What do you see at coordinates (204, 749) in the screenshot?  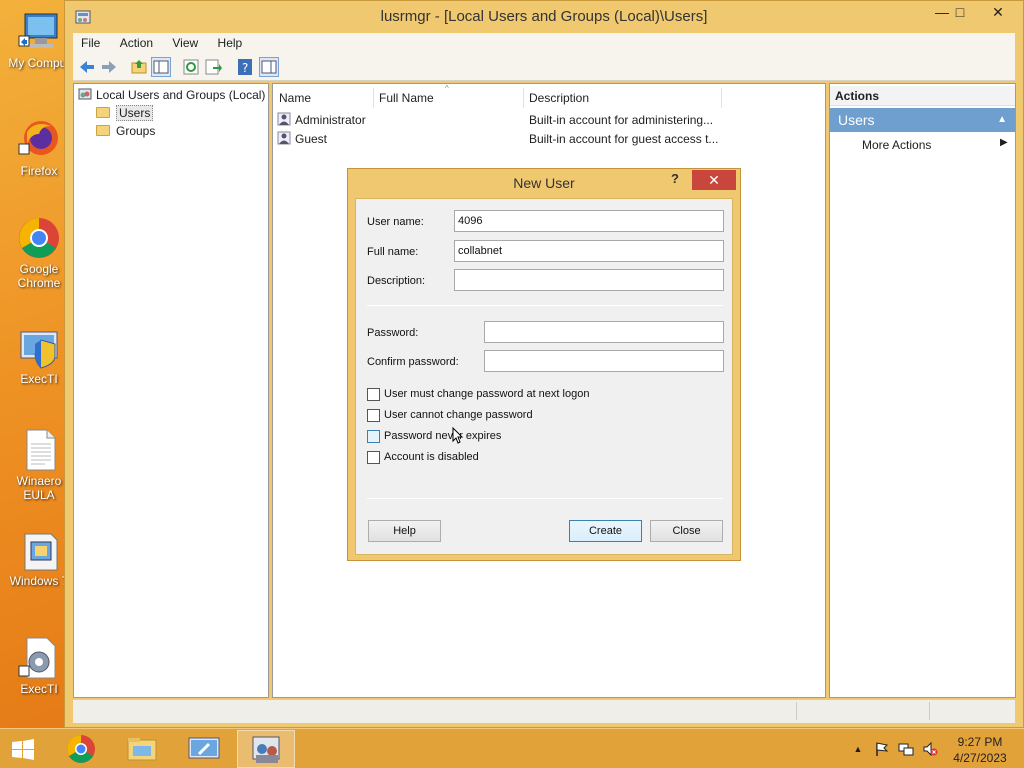 I see `taskbar-execti` at bounding box center [204, 749].